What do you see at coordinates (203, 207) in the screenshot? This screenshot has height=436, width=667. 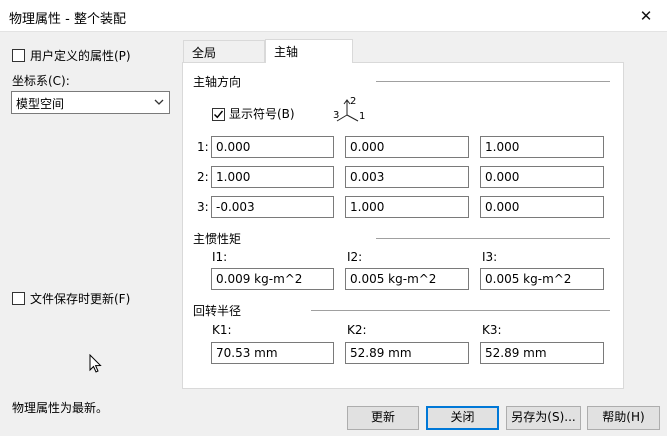 I see `row-label-3: 3:` at bounding box center [203, 207].